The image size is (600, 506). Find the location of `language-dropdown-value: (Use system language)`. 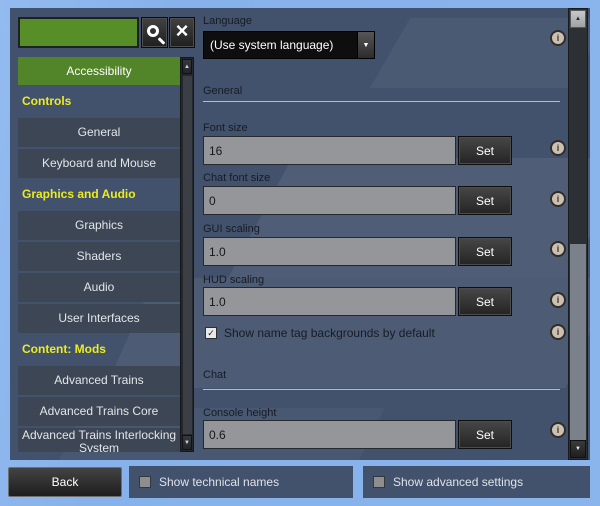

language-dropdown-value: (Use system language) is located at coordinates (272, 45).